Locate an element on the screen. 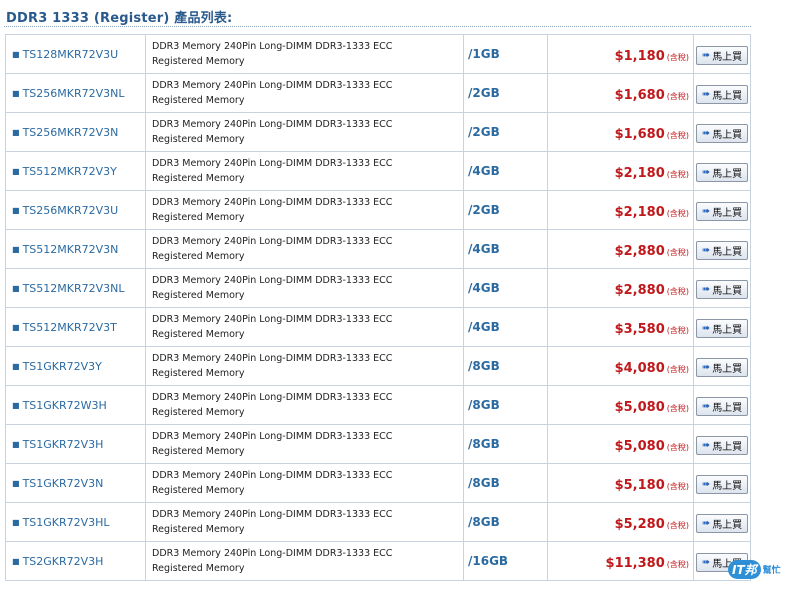  model-cell: ■ TS1GKR72V3H is located at coordinates (75, 444).